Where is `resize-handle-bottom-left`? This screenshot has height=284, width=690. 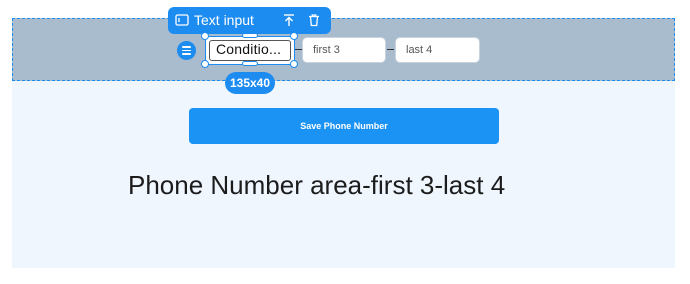 resize-handle-bottom-left is located at coordinates (205, 64).